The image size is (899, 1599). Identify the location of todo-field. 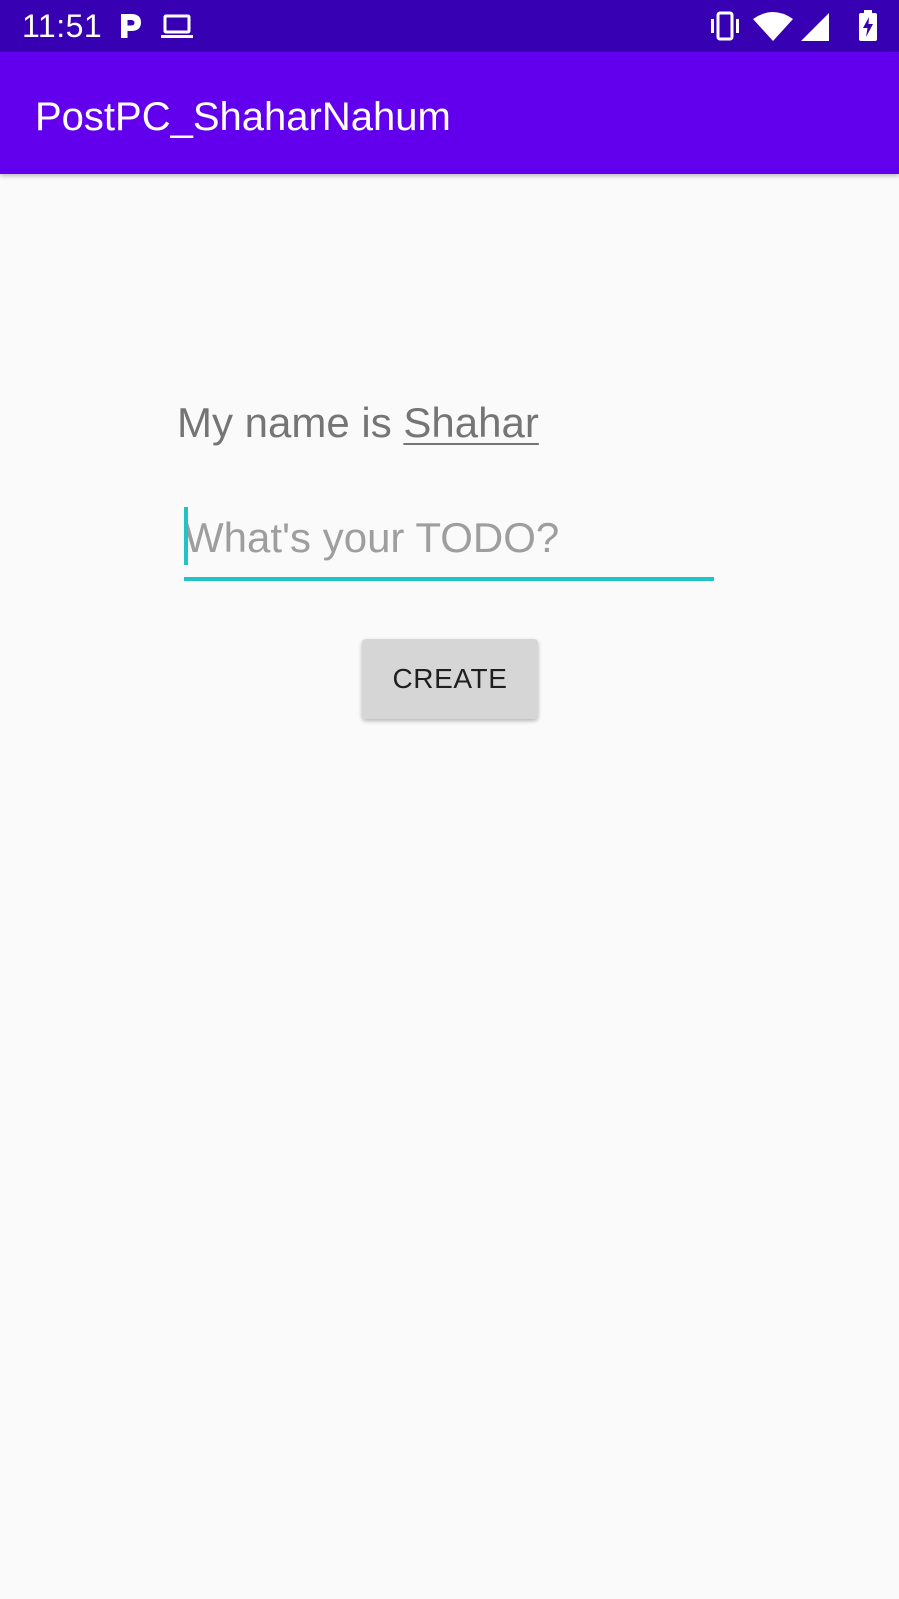
(449, 543).